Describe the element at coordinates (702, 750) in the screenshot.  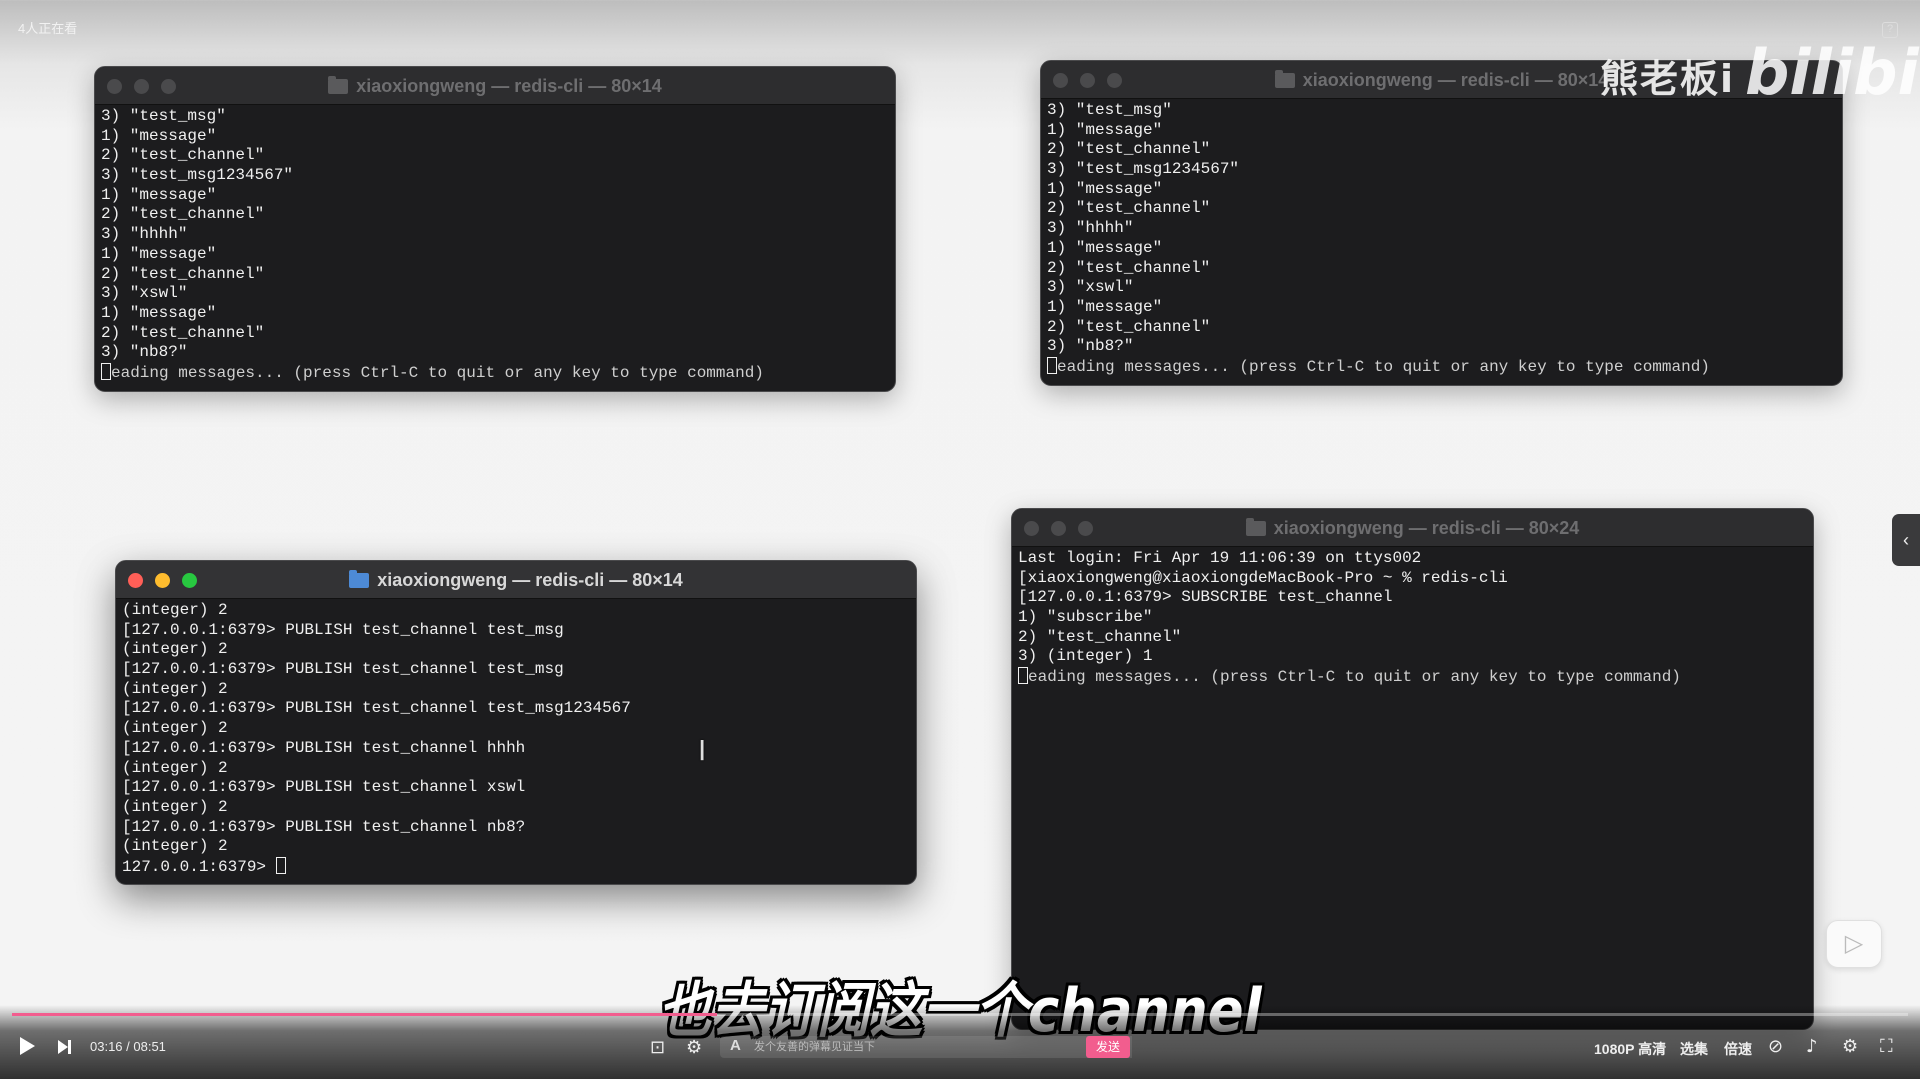
I see `text-cursor-icon: I` at that location.